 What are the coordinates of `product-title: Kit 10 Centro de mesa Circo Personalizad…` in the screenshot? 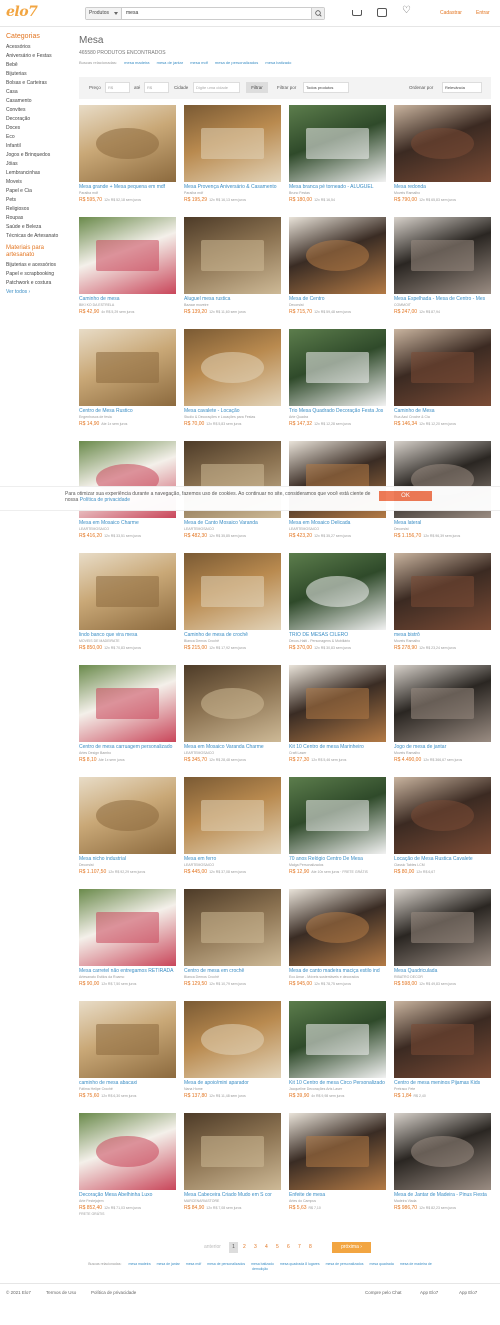 It's located at (337, 1083).